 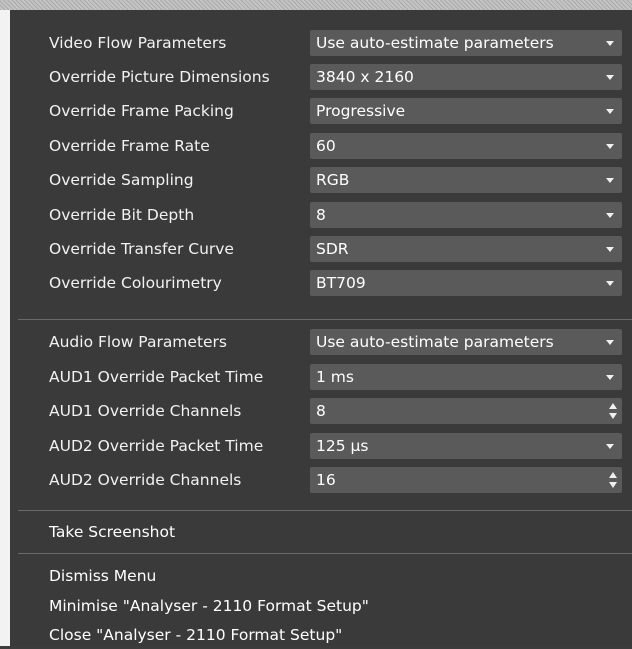 What do you see at coordinates (466, 480) in the screenshot?
I see `aud2-override-channels-spinbox: 16` at bounding box center [466, 480].